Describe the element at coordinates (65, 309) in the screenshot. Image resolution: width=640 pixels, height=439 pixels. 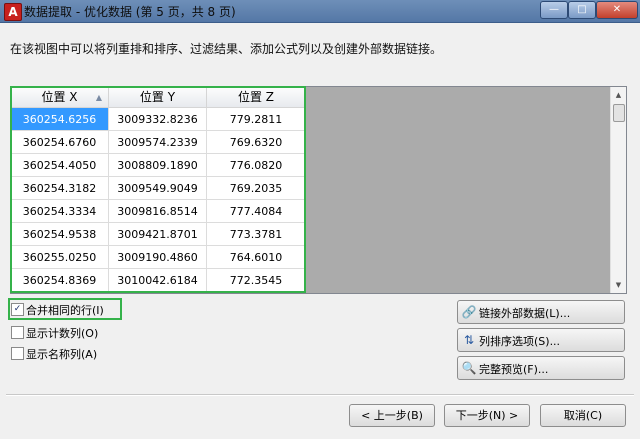
I see `merge-option-highlight-annotation` at that location.